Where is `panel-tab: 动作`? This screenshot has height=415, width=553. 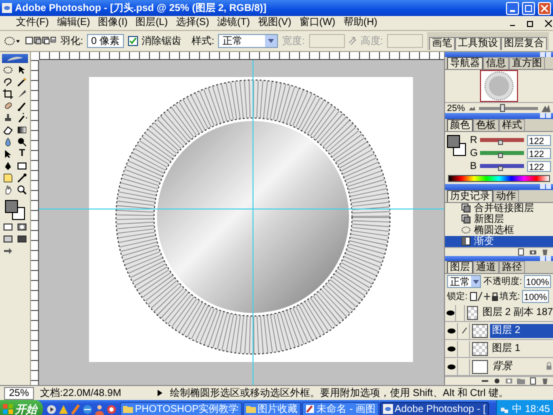
panel-tab: 动作 is located at coordinates (506, 196).